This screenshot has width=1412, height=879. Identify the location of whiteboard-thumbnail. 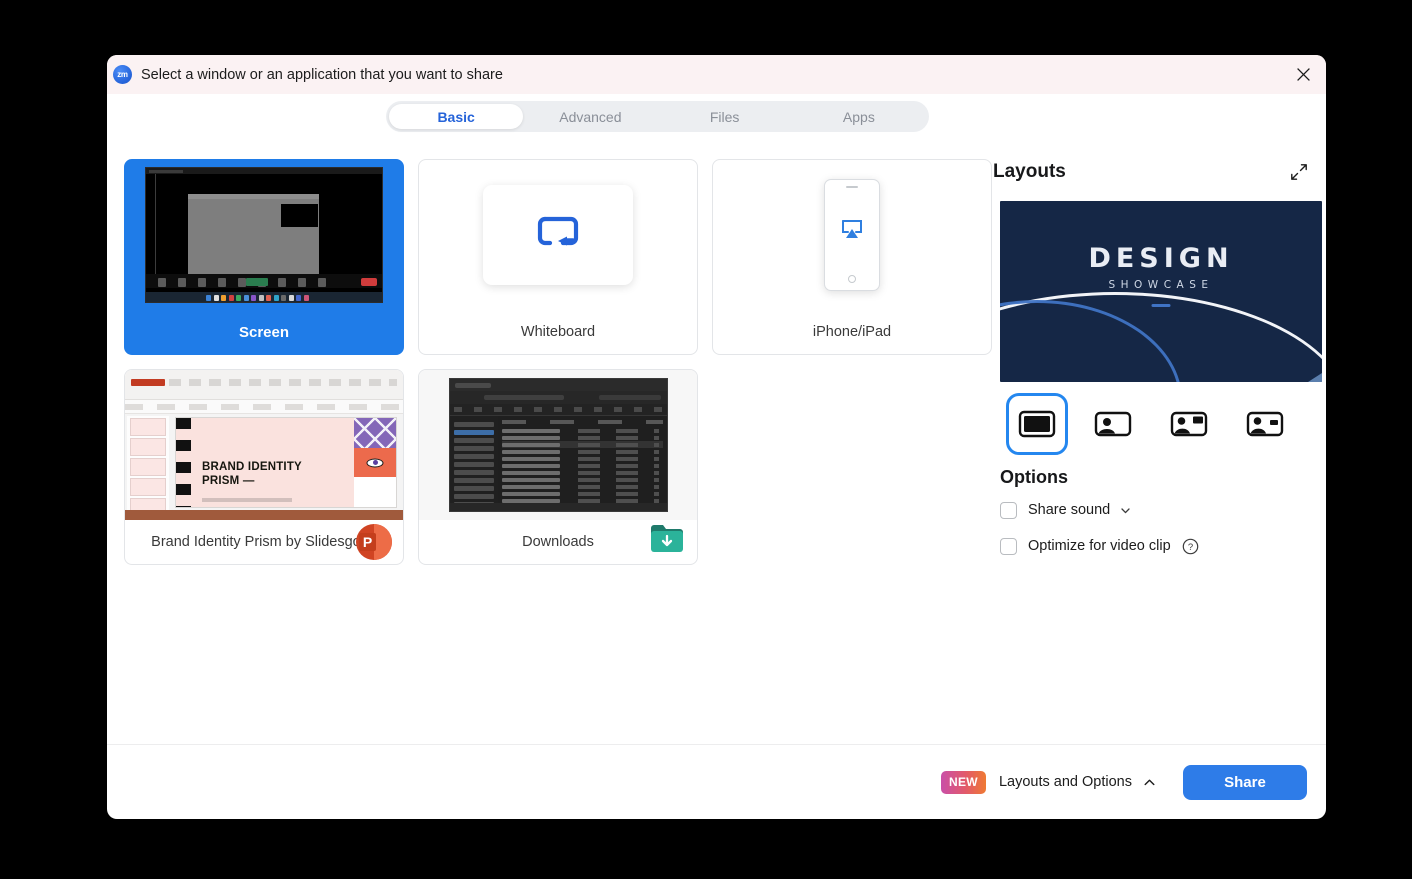
(558, 235).